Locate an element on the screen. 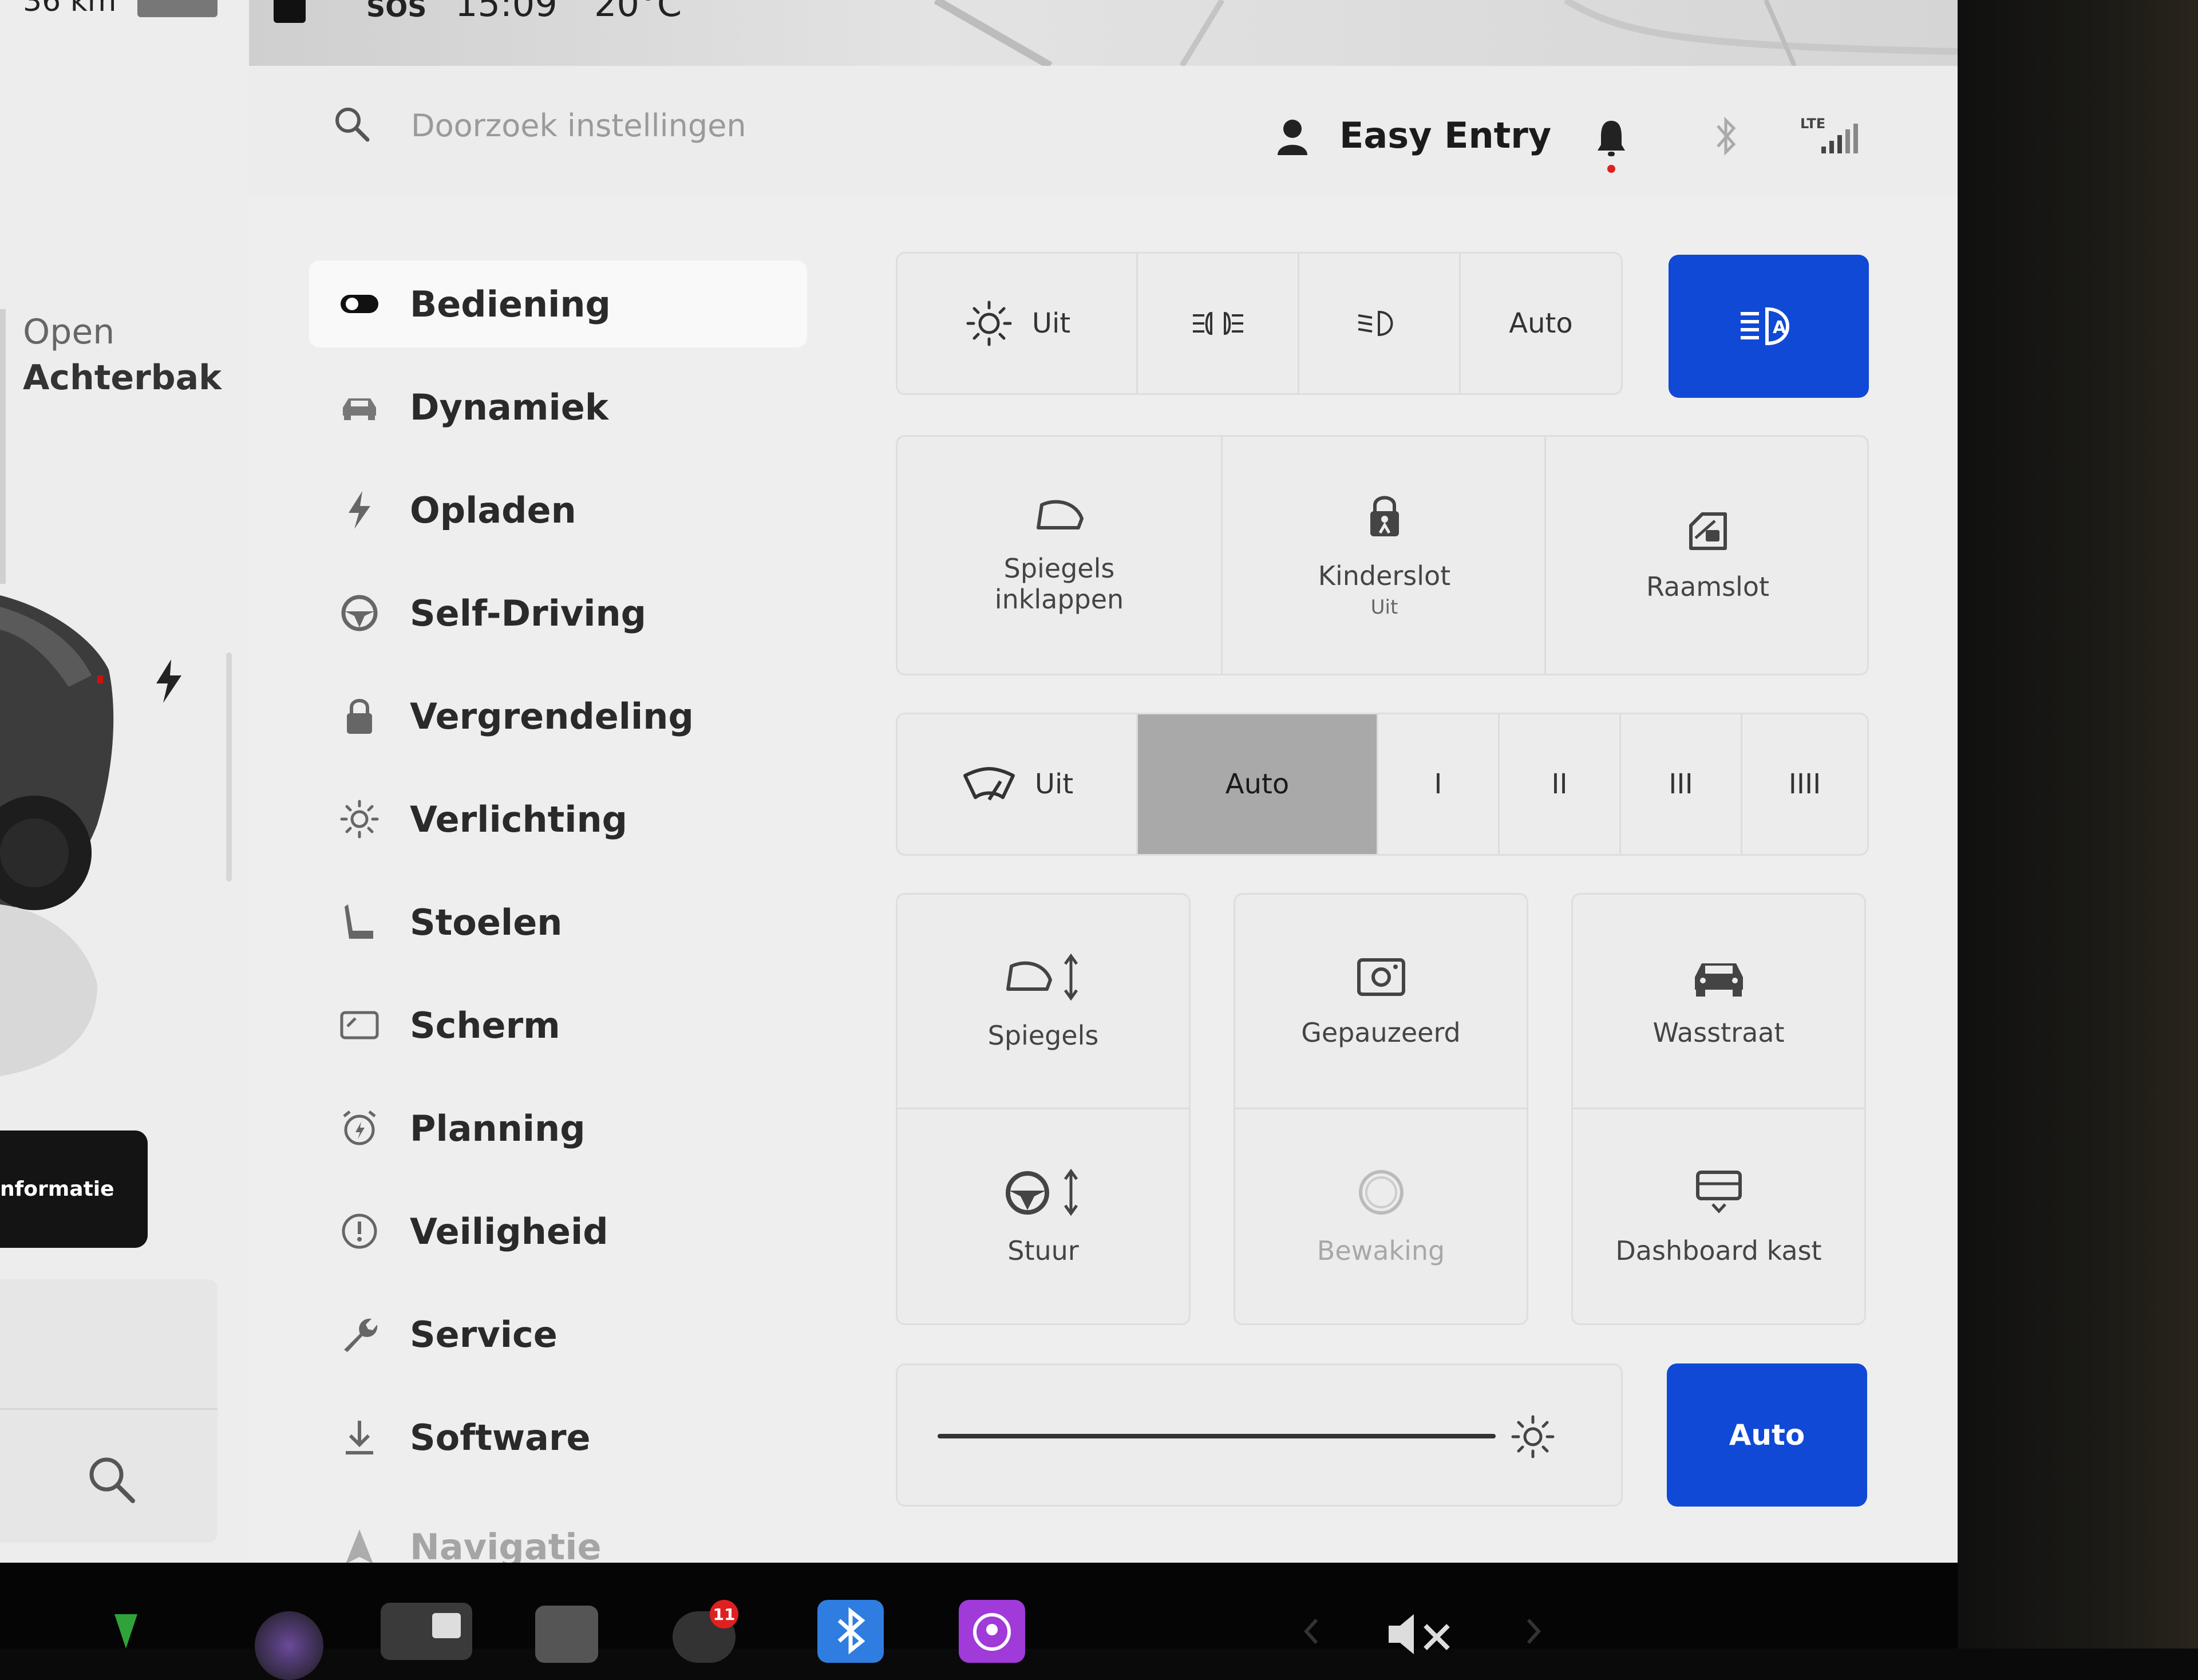 Image resolution: width=2198 pixels, height=1680 pixels. headlights-auto-option: Auto is located at coordinates (1541, 323).